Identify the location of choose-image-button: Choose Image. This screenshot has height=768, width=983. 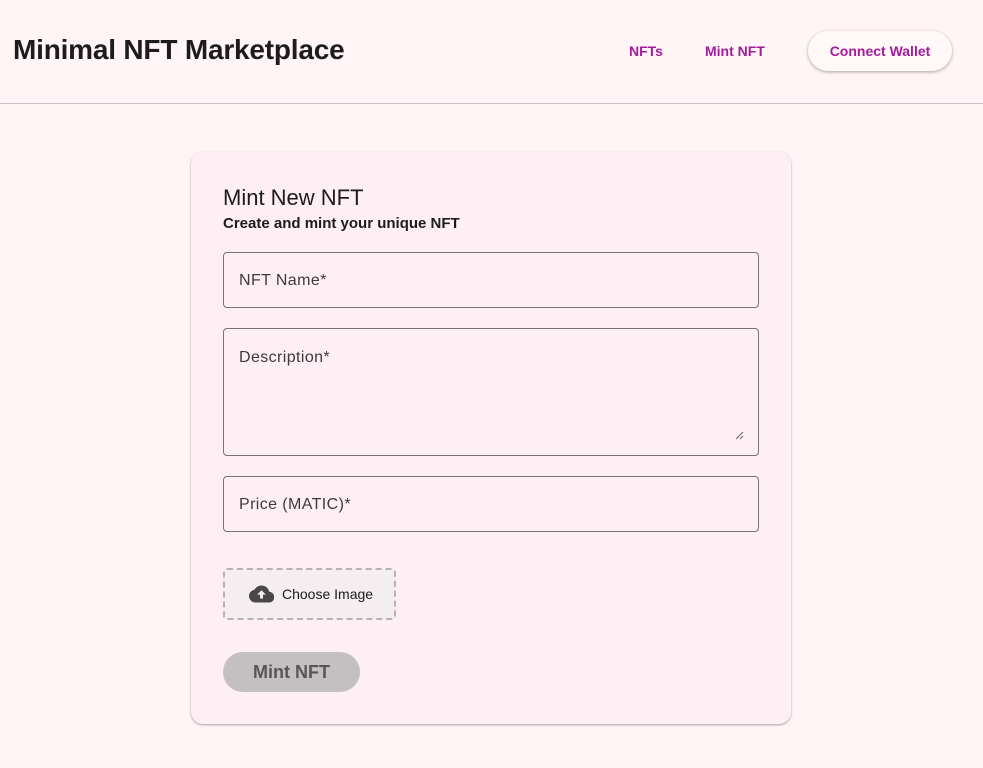
(309, 594).